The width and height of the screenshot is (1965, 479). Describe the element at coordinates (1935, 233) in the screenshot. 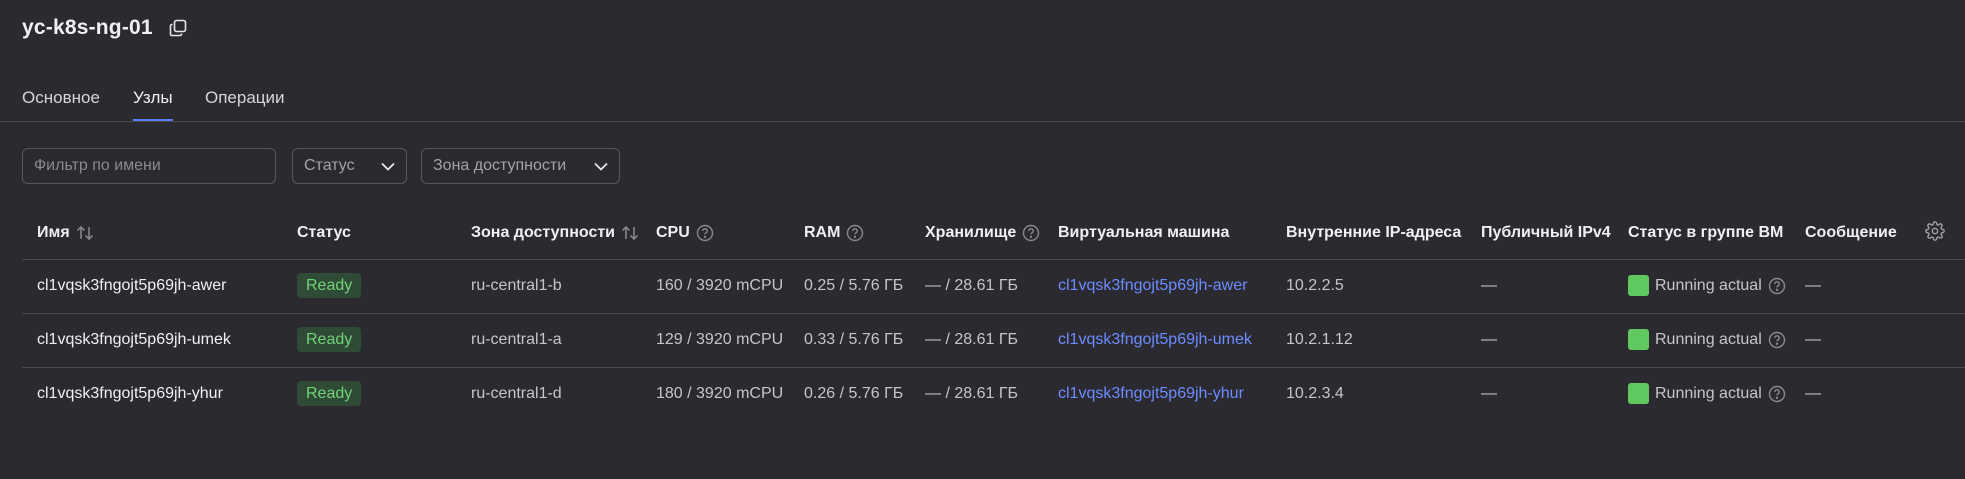

I see `gear-icon` at that location.